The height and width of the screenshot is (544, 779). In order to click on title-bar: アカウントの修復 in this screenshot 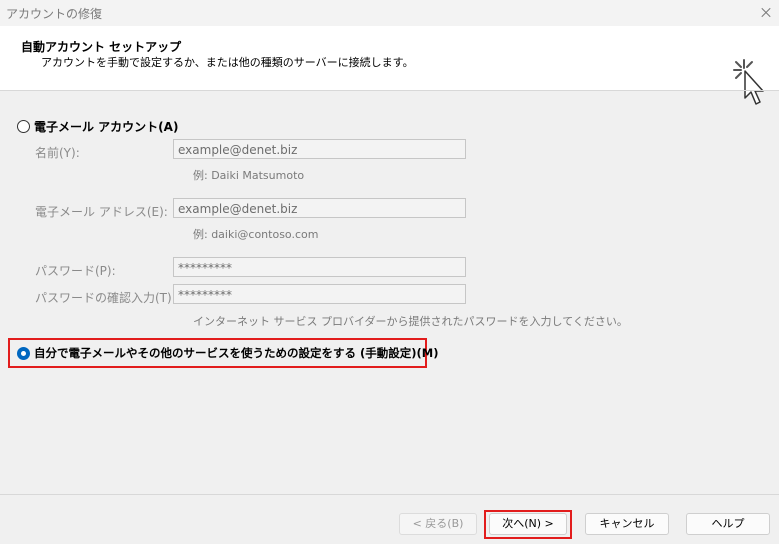, I will do `click(389, 13)`.